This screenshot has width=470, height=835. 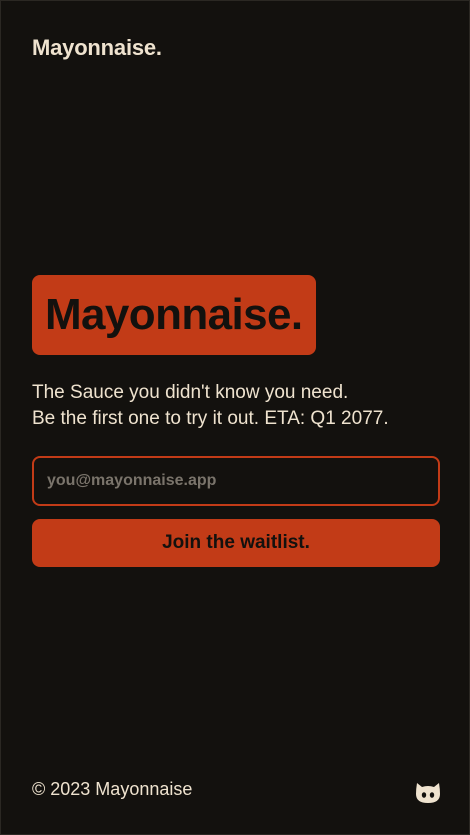 What do you see at coordinates (174, 315) in the screenshot?
I see `hero-title: Mayonnaise.` at bounding box center [174, 315].